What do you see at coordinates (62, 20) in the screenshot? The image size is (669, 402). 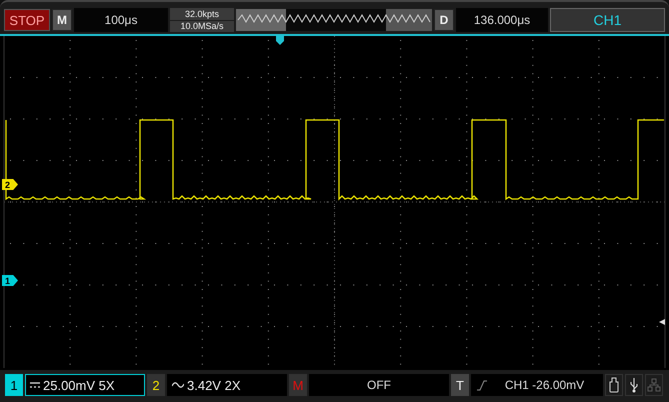 I see `menu-key-button: M` at bounding box center [62, 20].